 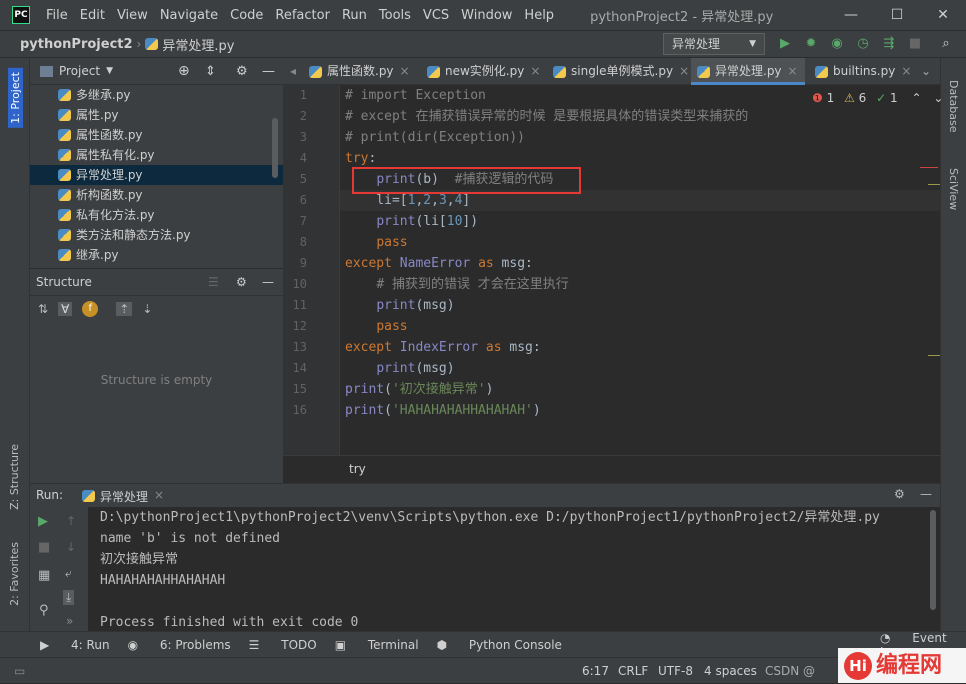 What do you see at coordinates (439, 263) in the screenshot?
I see `code-line: except NameError as msg:` at bounding box center [439, 263].